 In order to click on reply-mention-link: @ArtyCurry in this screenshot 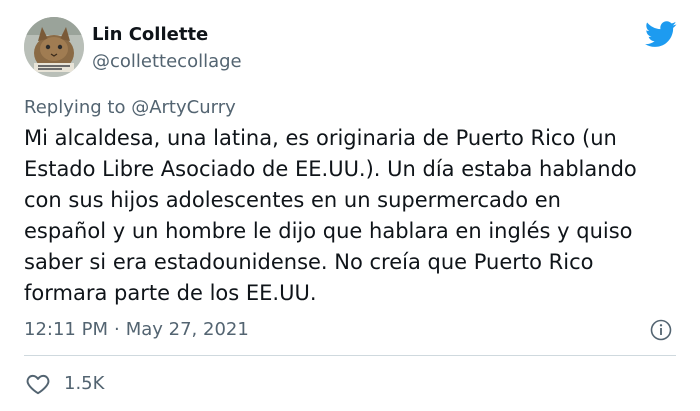, I will do `click(183, 107)`.